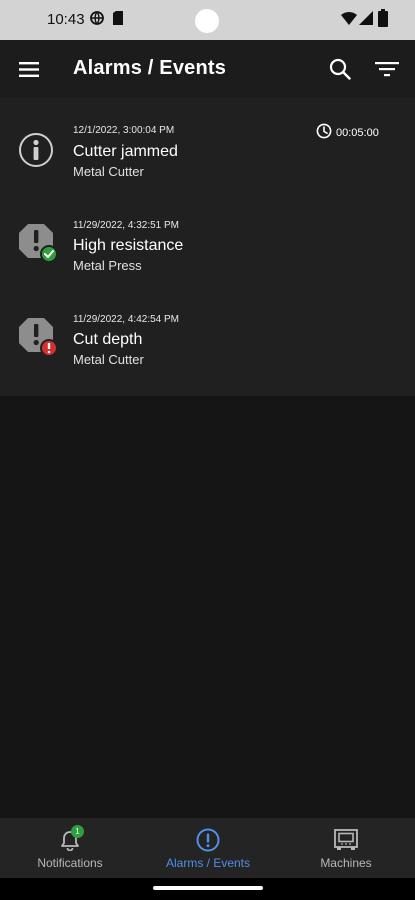  I want to click on nav-label: Alarms / Events, so click(208, 863).